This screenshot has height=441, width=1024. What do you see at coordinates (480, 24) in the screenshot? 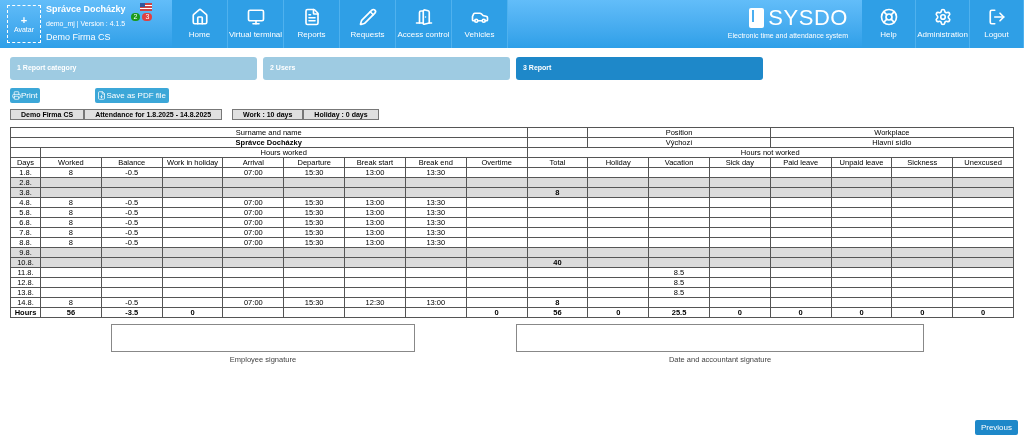
I see `nav-item: Vehicles` at bounding box center [480, 24].